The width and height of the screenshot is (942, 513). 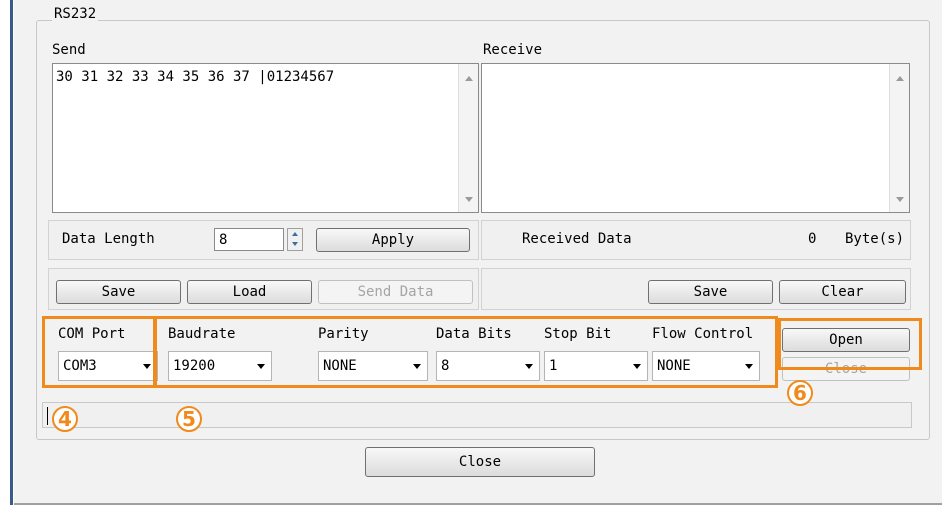 What do you see at coordinates (577, 239) in the screenshot?
I see `received-data-label: Received Data` at bounding box center [577, 239].